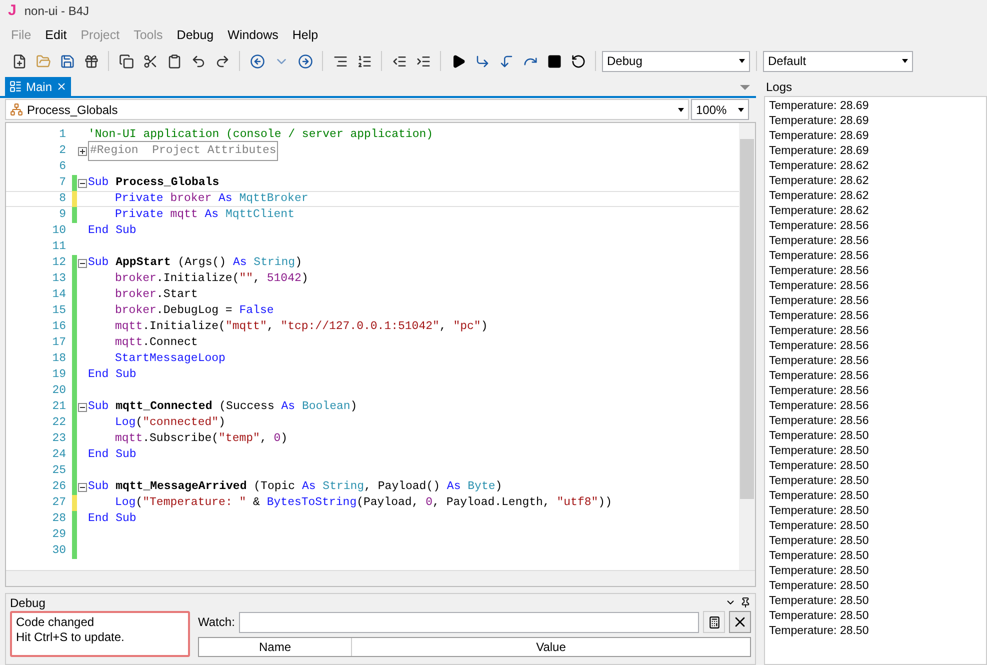 The height and width of the screenshot is (665, 987). Describe the element at coordinates (676, 61) in the screenshot. I see `build-mode-select: Debug` at that location.